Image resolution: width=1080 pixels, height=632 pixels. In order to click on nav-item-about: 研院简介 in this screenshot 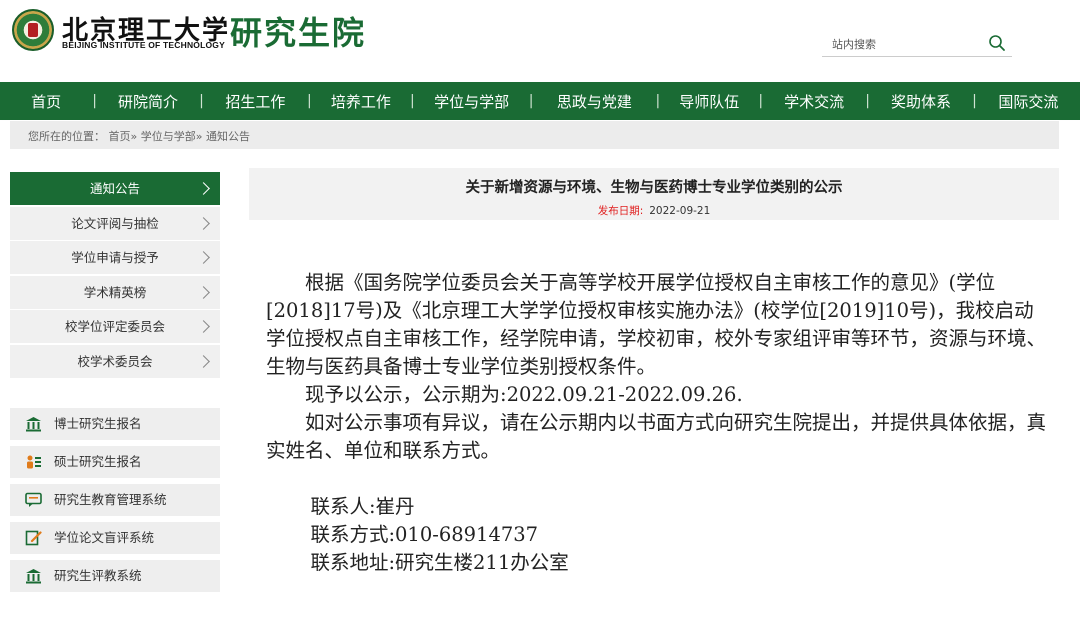, I will do `click(148, 101)`.